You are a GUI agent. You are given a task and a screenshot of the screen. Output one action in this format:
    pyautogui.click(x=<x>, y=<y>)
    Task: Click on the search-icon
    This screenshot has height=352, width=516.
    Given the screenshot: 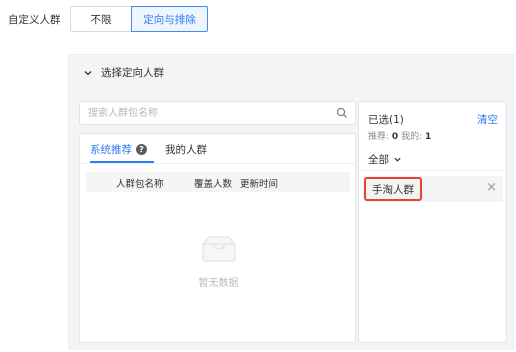 What is the action you would take?
    pyautogui.click(x=342, y=113)
    